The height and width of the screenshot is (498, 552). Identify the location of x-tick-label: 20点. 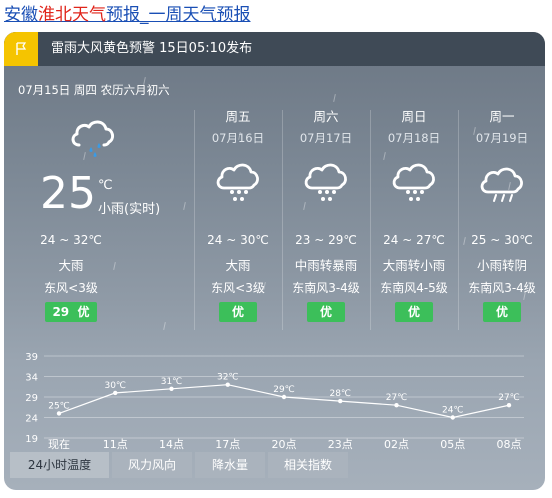
(284, 444).